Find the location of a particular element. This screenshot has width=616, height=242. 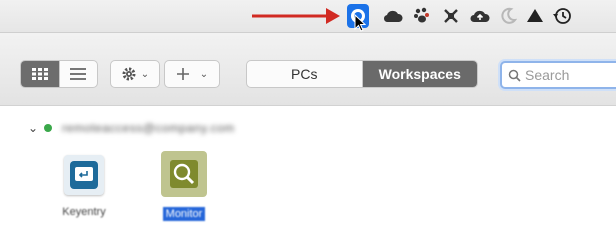

search-input is located at coordinates (568, 75).